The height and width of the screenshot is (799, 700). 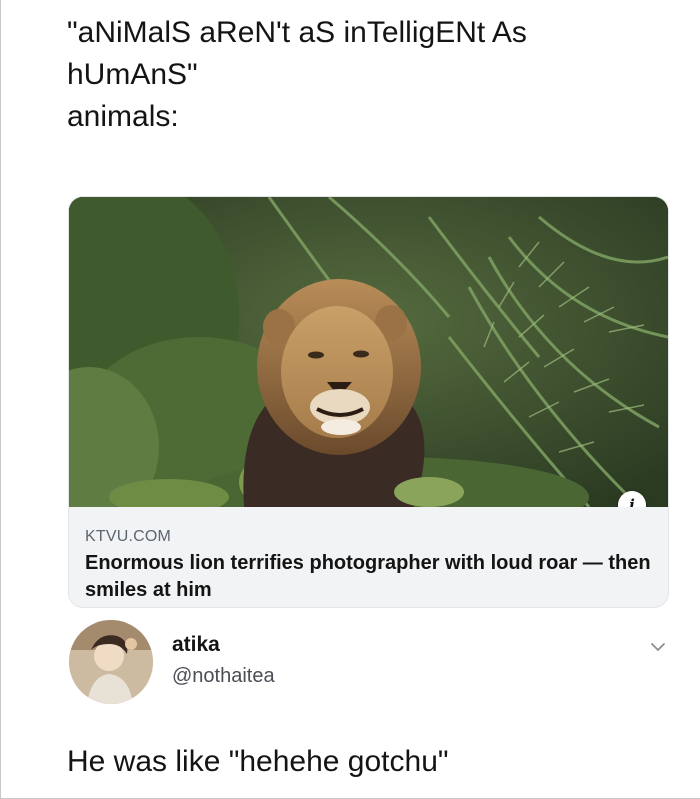 I want to click on avatar-image, so click(x=111, y=662).